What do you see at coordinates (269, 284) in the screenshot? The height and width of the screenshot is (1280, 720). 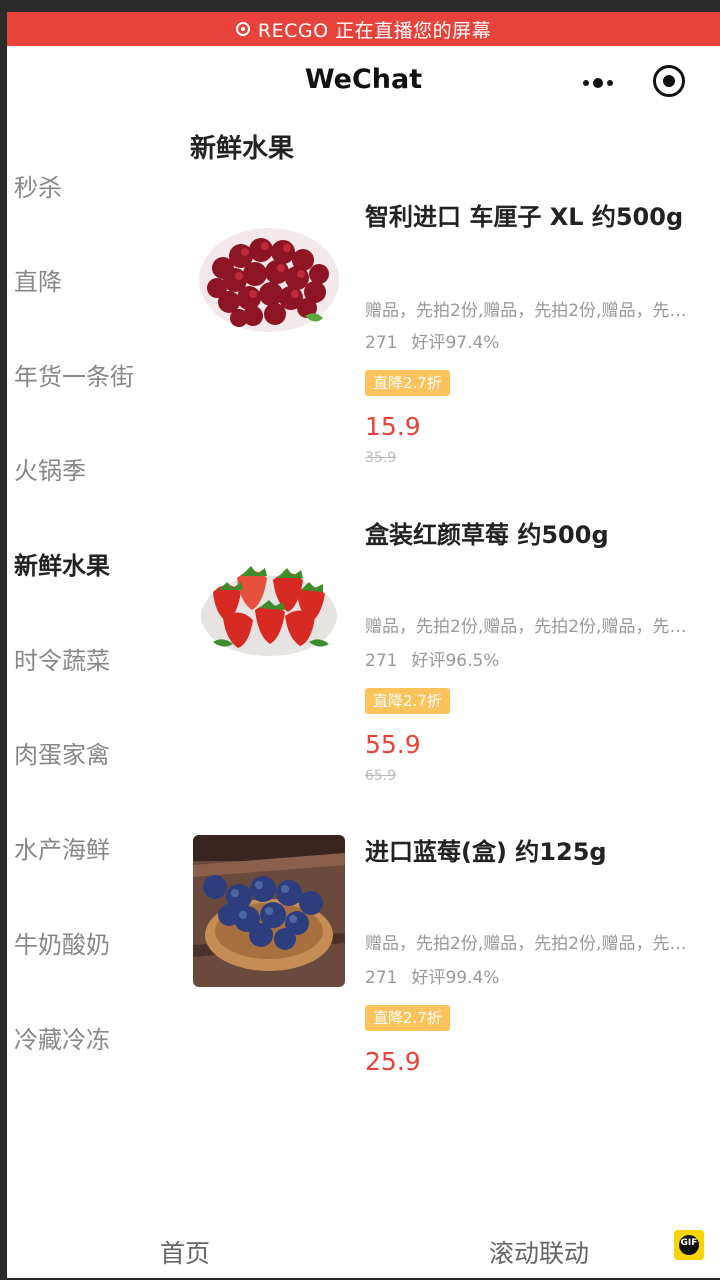 I see `cherries-image` at bounding box center [269, 284].